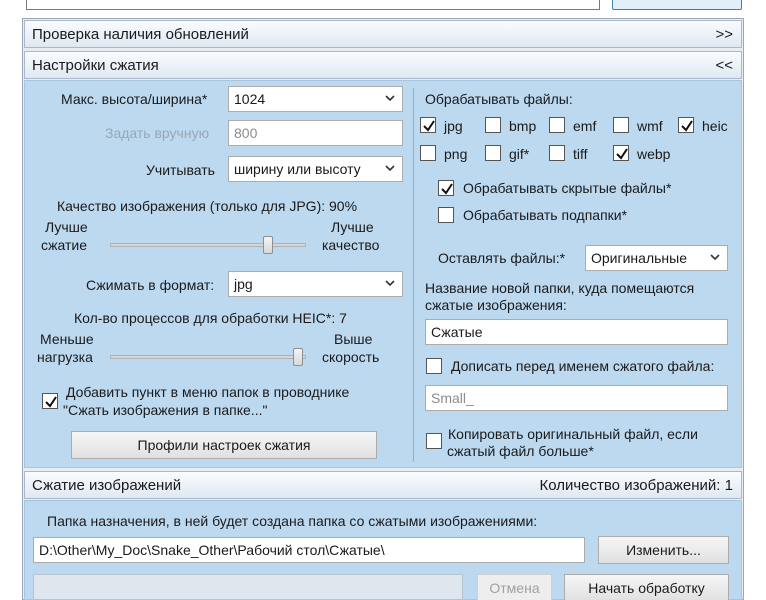 Image resolution: width=766 pixels, height=600 pixels. I want to click on context-menu-label-2: "Сжать изображения в папке...", so click(165, 410).